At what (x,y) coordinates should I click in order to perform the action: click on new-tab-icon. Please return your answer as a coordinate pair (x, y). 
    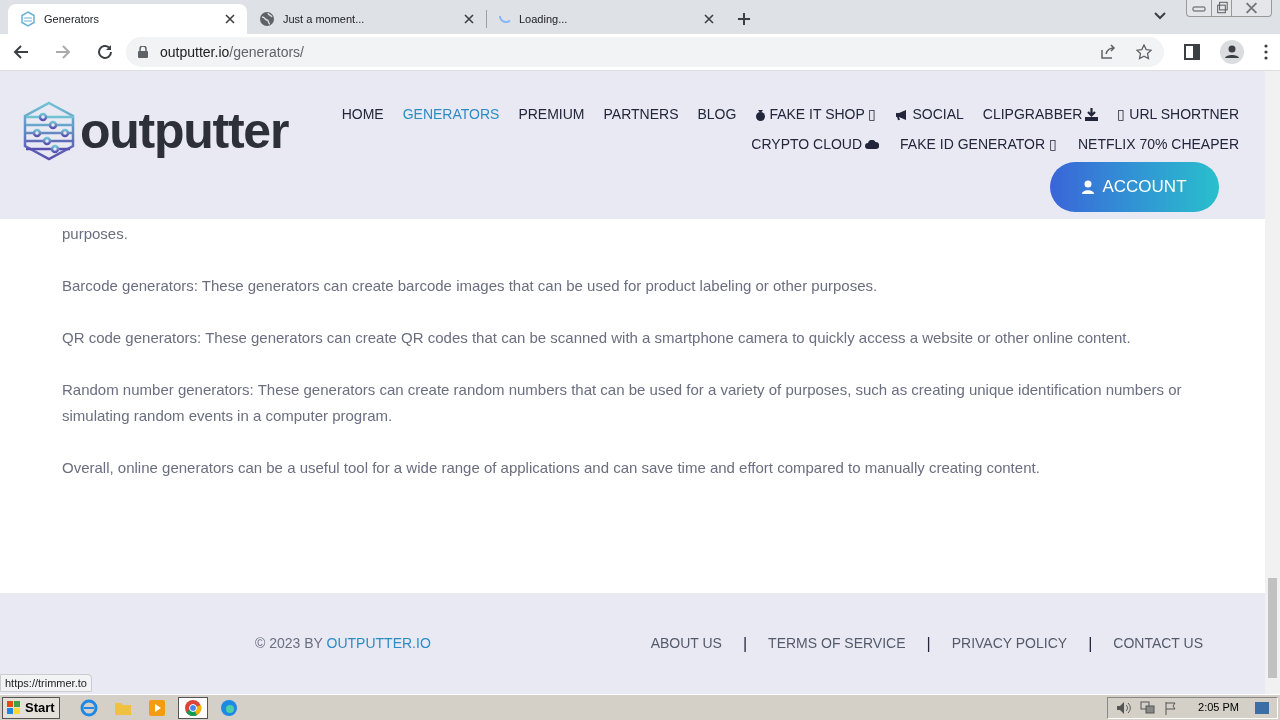
    Looking at the image, I should click on (744, 19).